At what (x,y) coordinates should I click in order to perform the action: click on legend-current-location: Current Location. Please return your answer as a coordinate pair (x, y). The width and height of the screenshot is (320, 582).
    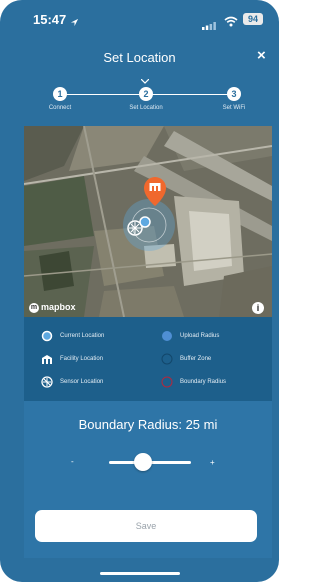
    Looking at the image, I should click on (82, 336).